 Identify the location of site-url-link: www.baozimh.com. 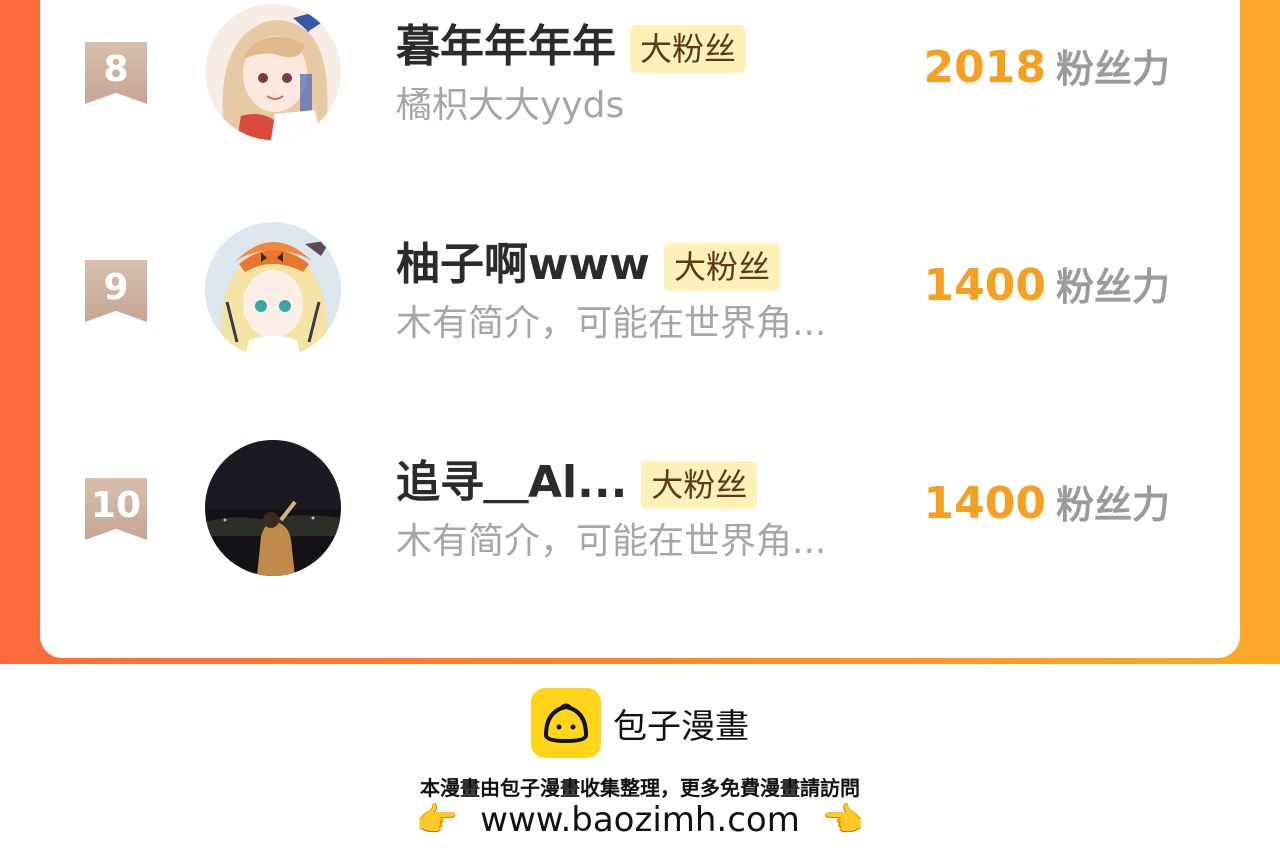
(640, 820).